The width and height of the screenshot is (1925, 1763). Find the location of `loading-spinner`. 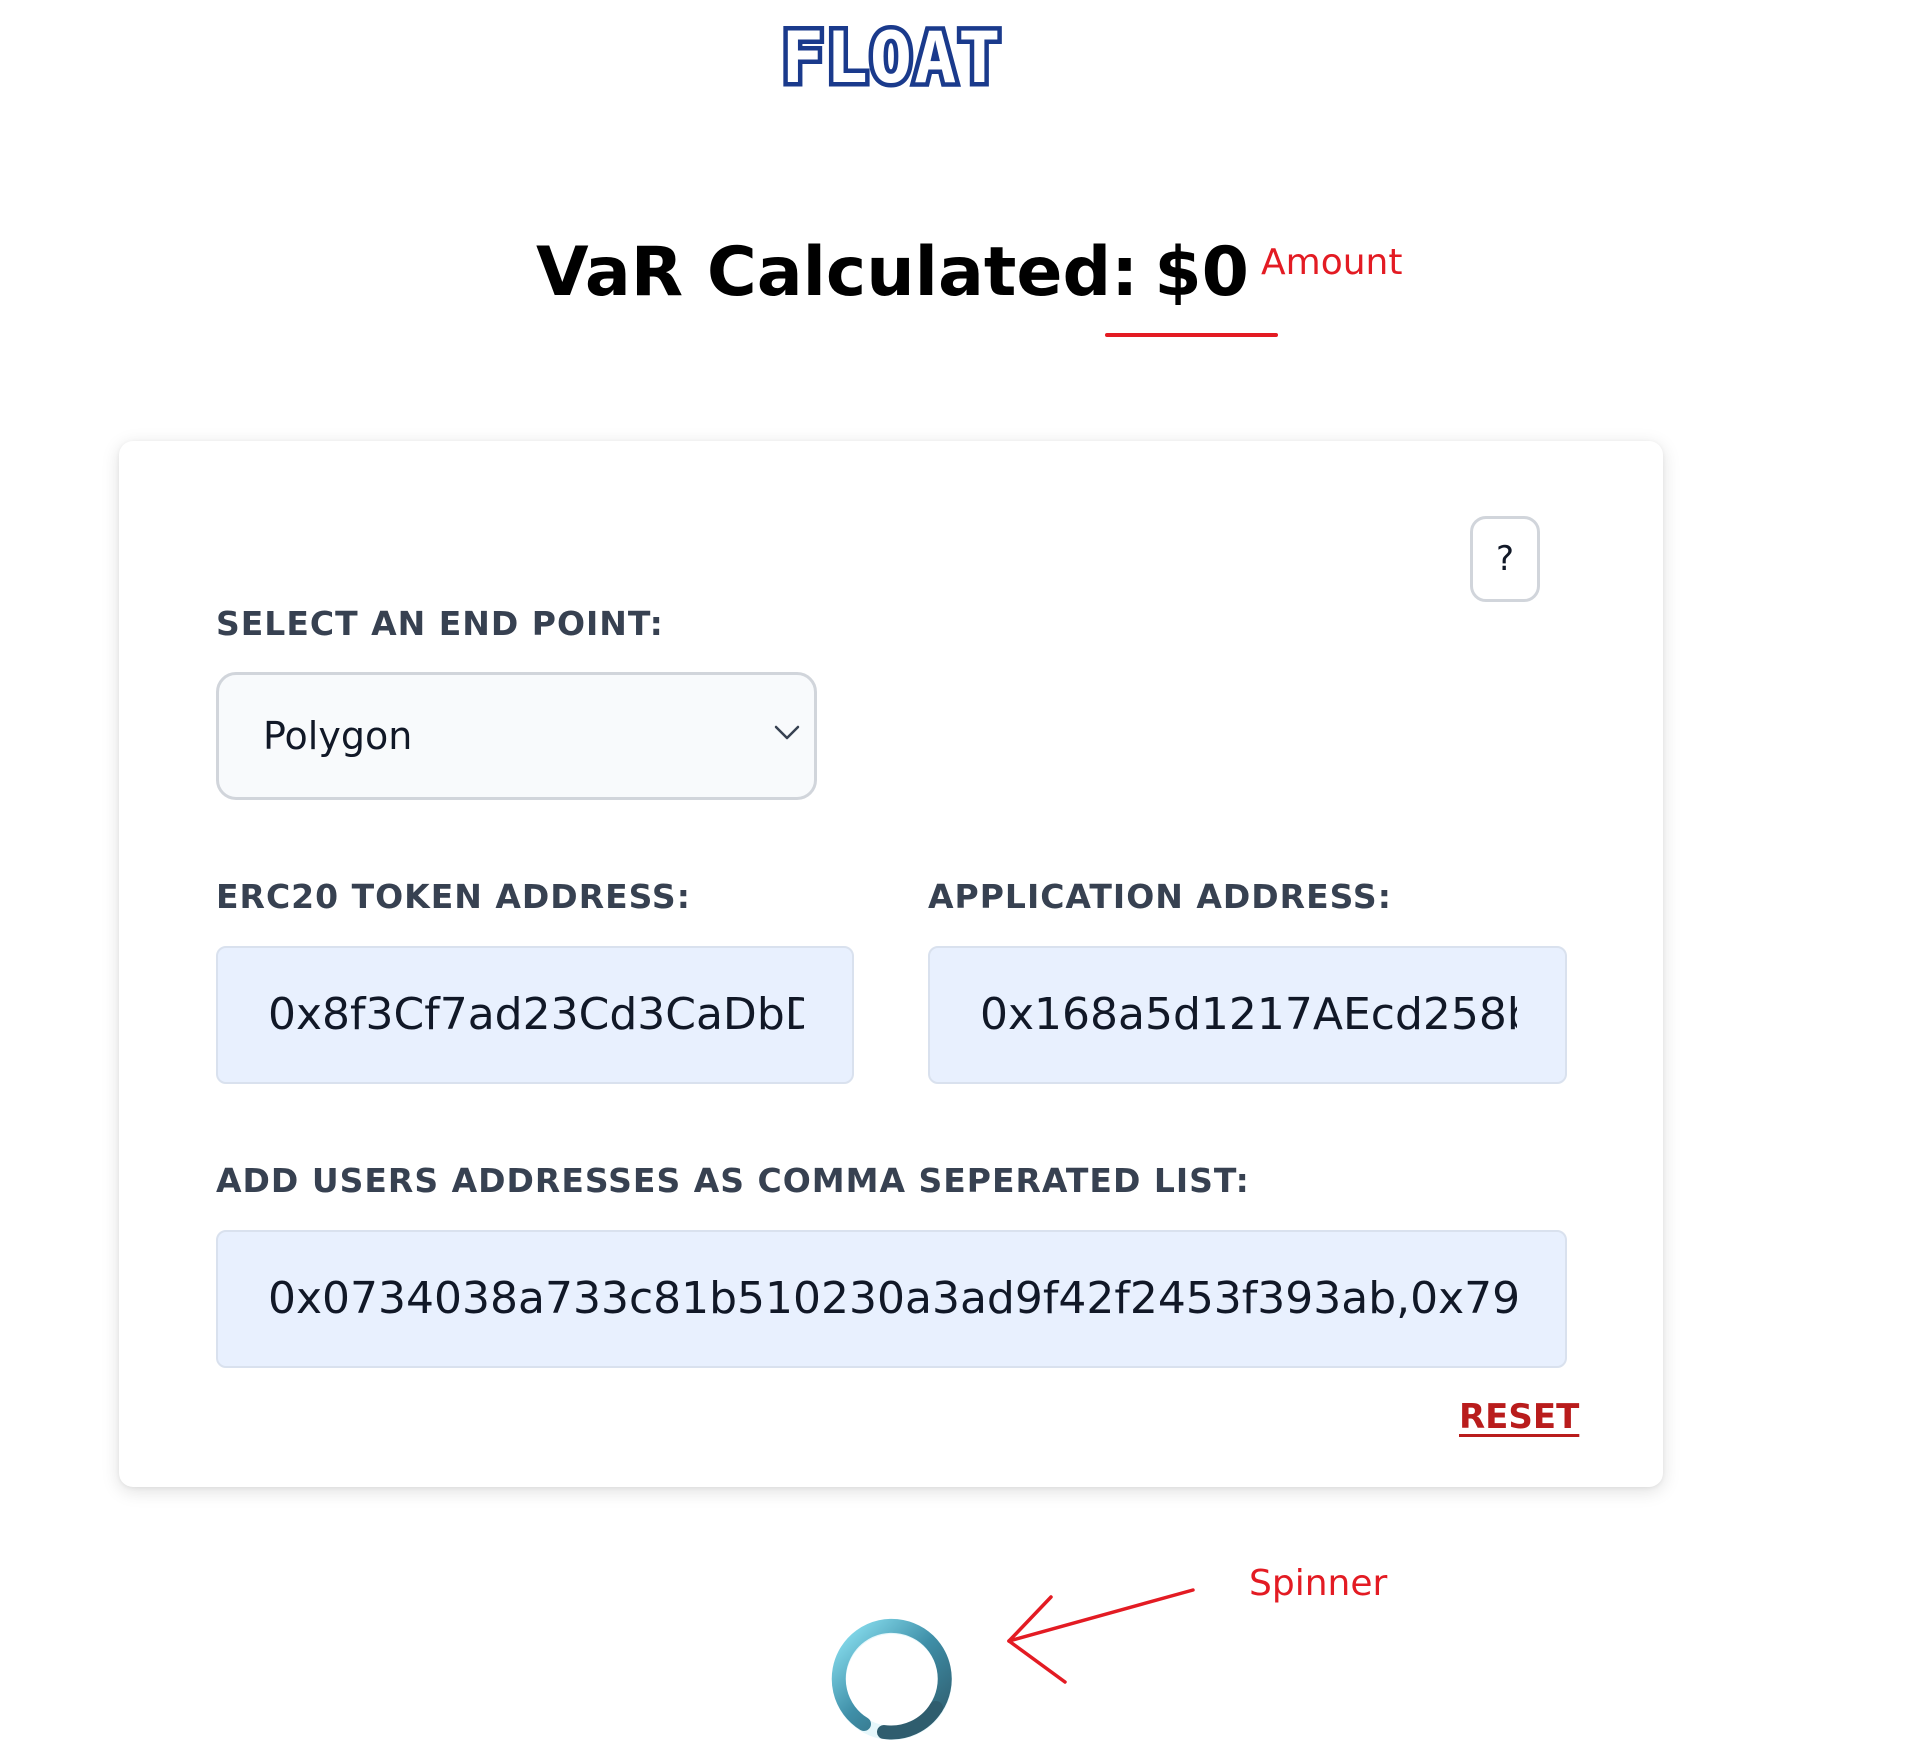

loading-spinner is located at coordinates (891, 1679).